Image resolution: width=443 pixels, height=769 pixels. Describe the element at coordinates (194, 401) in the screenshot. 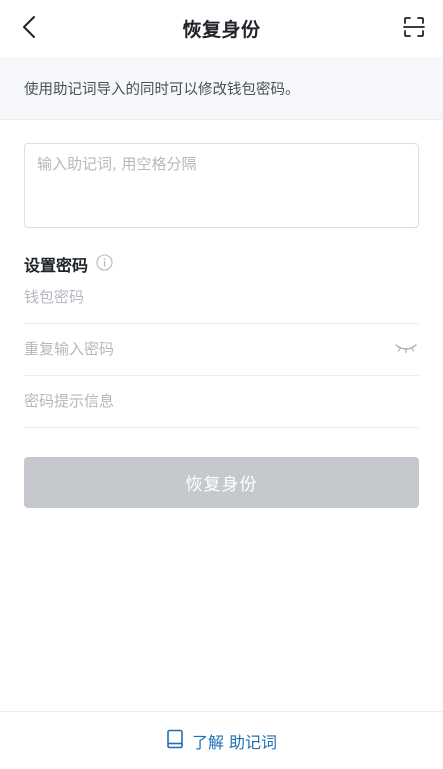

I see `password-hint-input` at that location.